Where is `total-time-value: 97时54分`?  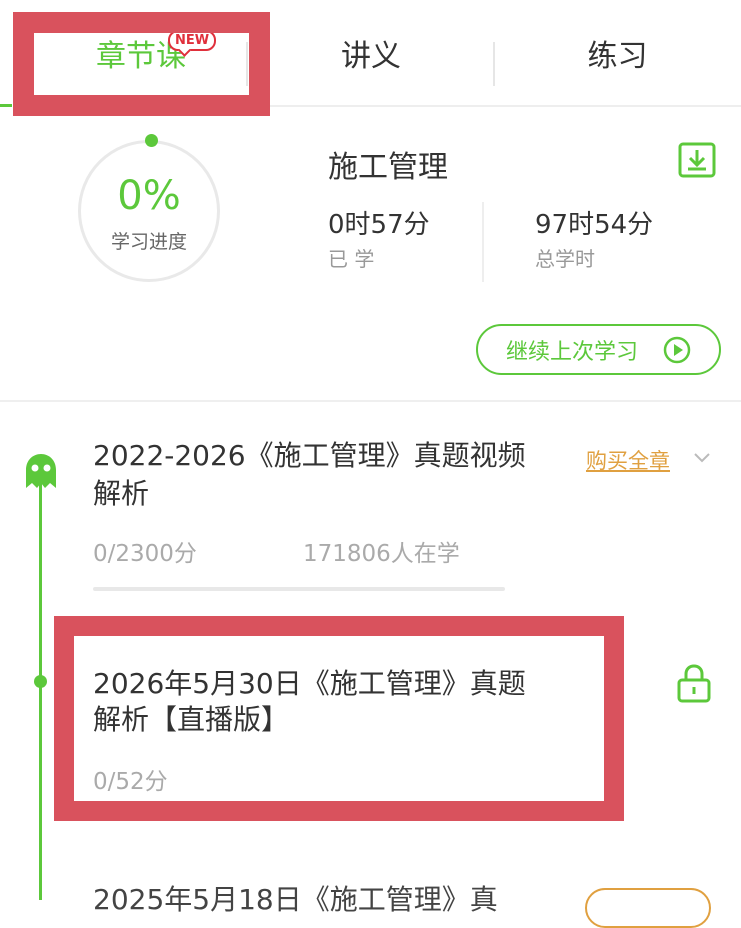 total-time-value: 97时54分 is located at coordinates (594, 225).